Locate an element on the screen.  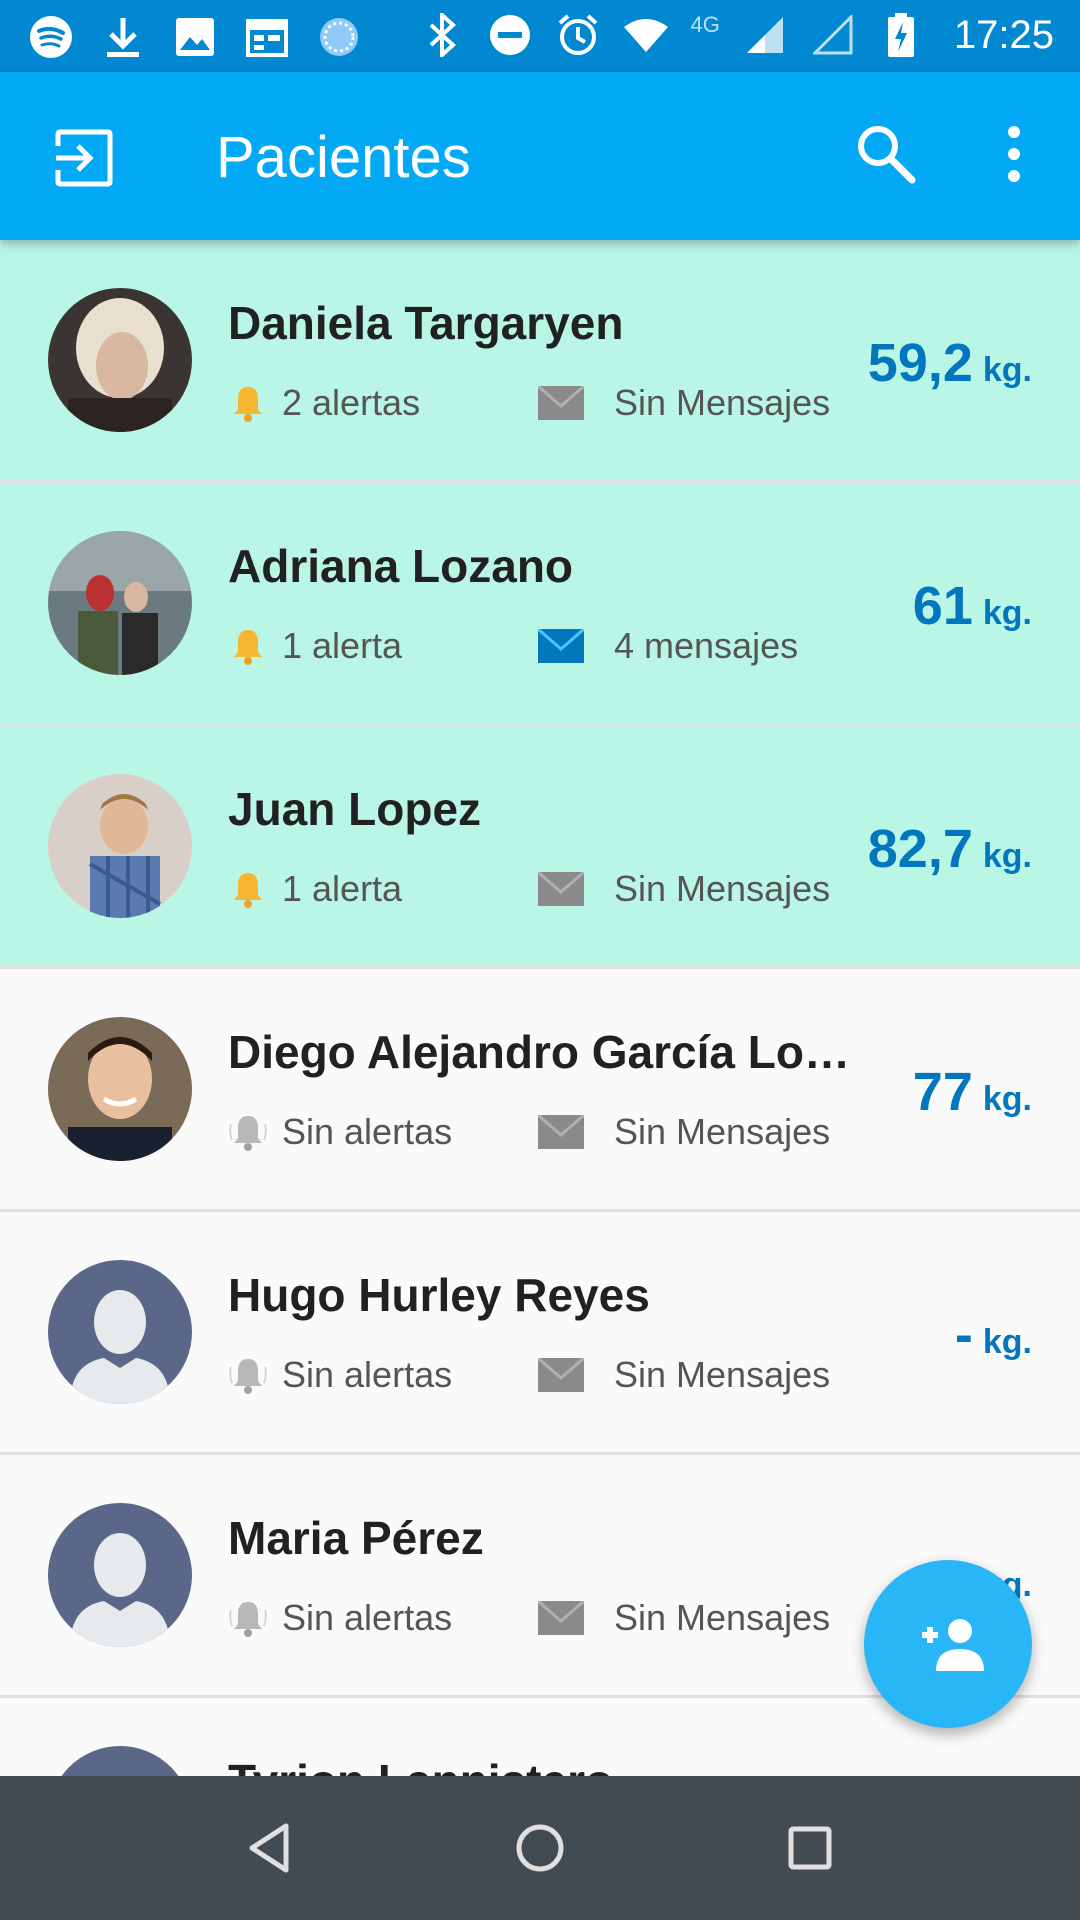
image-icon is located at coordinates (195, 37).